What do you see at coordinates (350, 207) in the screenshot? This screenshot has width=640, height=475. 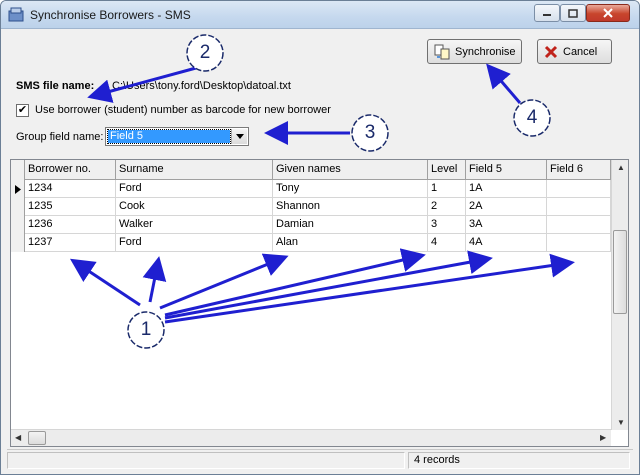 I see `cell-given-names: Shannon` at bounding box center [350, 207].